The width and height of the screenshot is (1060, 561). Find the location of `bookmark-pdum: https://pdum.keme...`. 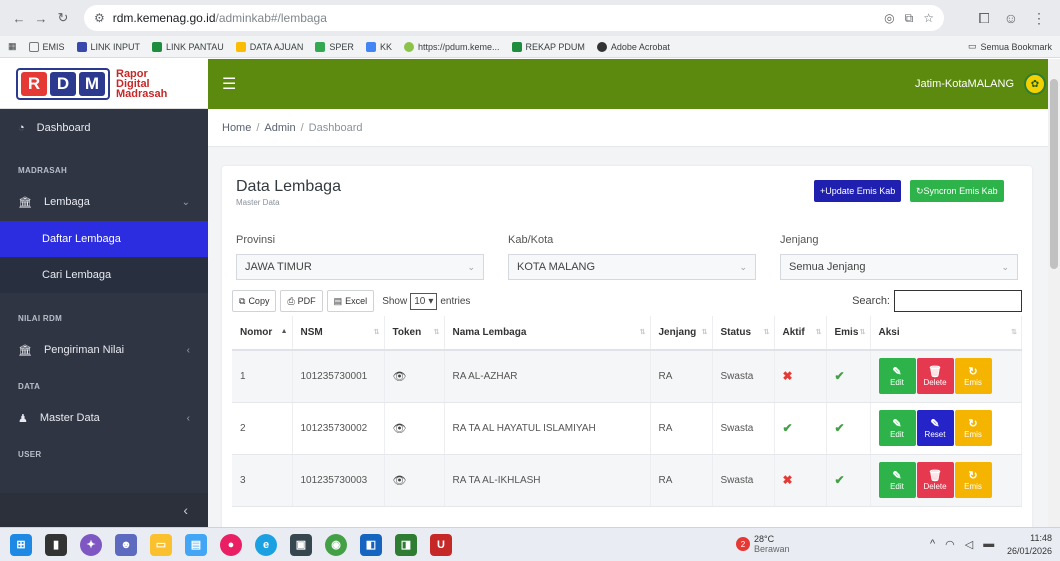

bookmark-pdum: https://pdum.keme... is located at coordinates (451, 46).